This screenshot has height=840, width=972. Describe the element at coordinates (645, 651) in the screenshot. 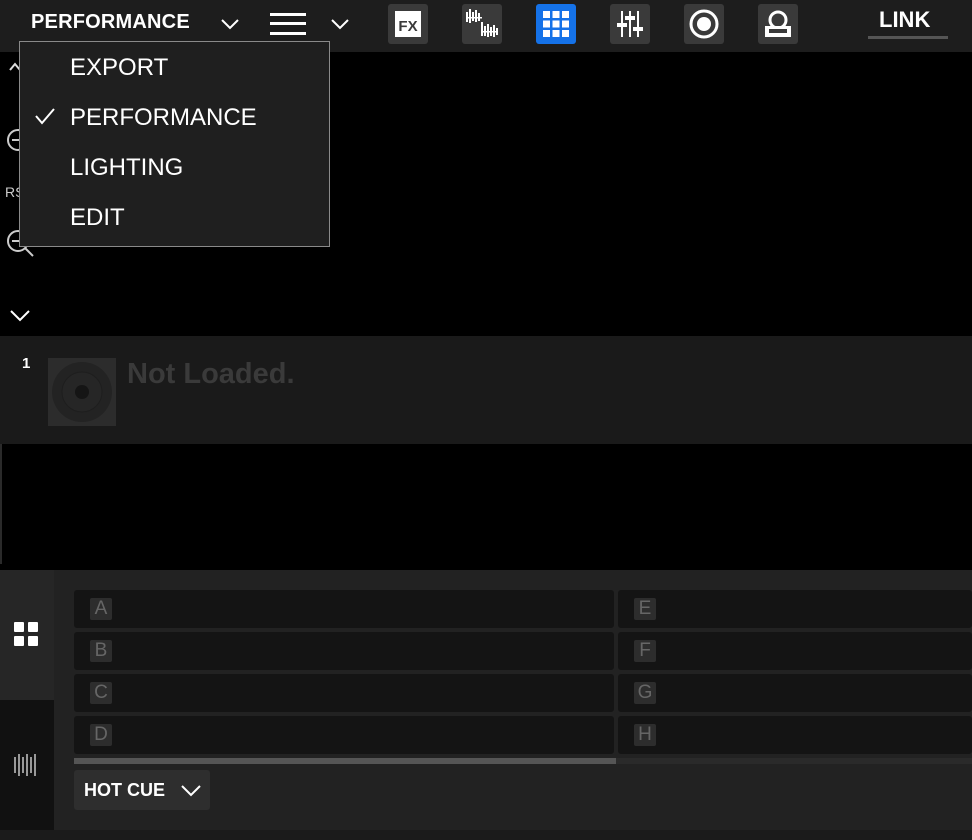

I see `pad-key-label: F` at that location.